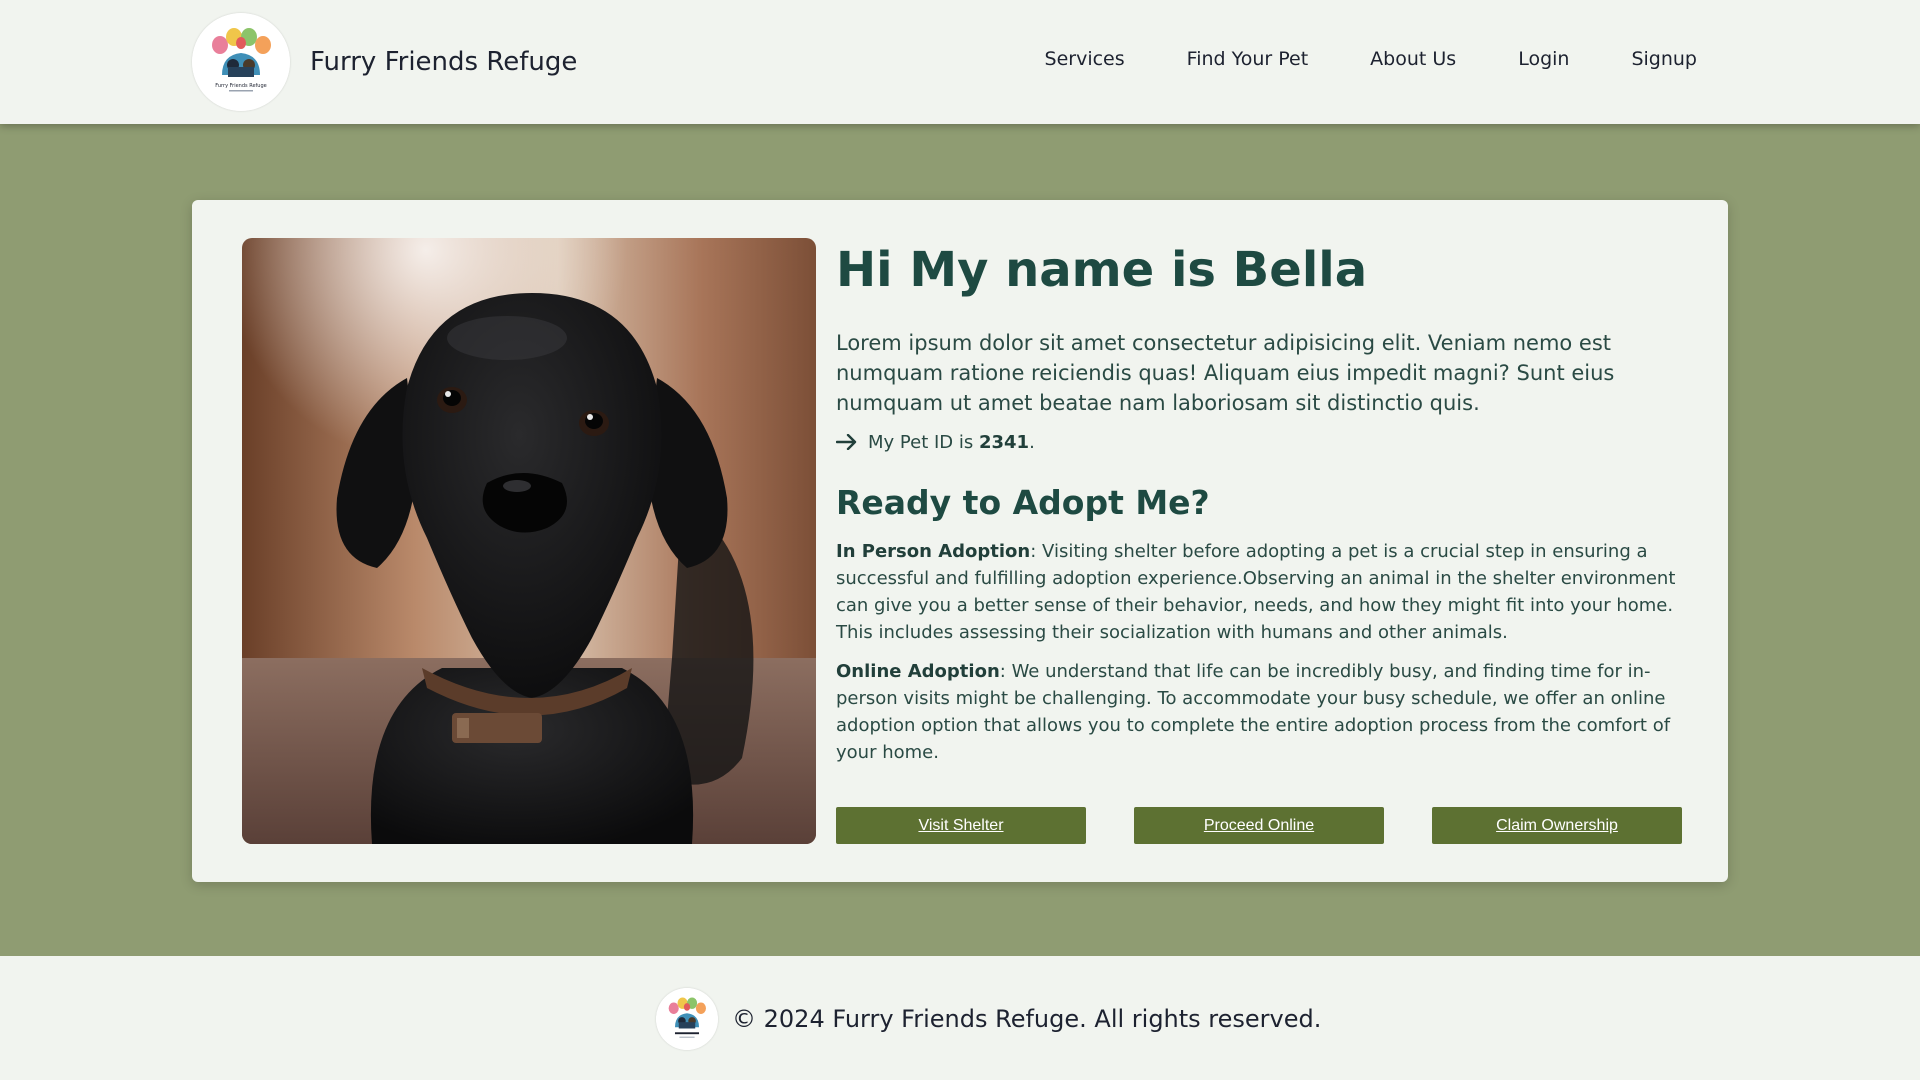 Image resolution: width=1920 pixels, height=1080 pixels. I want to click on paw-logo-icon, so click(687, 1019).